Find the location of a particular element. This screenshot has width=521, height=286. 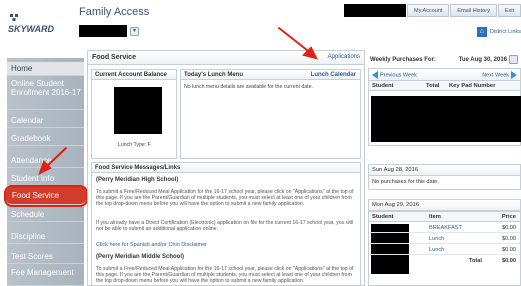

account-balance-box: Current Account Balance Lunch Type: F is located at coordinates (134, 114).